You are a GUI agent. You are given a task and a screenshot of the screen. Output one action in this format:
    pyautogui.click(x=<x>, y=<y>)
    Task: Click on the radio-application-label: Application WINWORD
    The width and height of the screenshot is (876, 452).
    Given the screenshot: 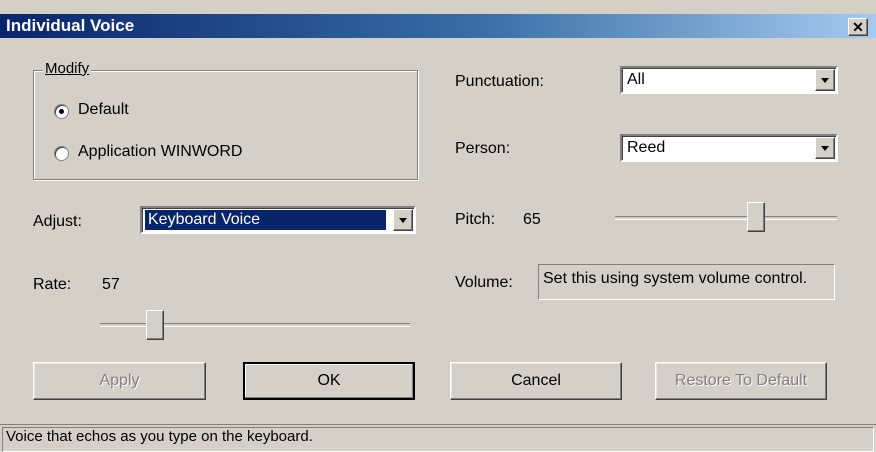 What is the action you would take?
    pyautogui.click(x=160, y=152)
    